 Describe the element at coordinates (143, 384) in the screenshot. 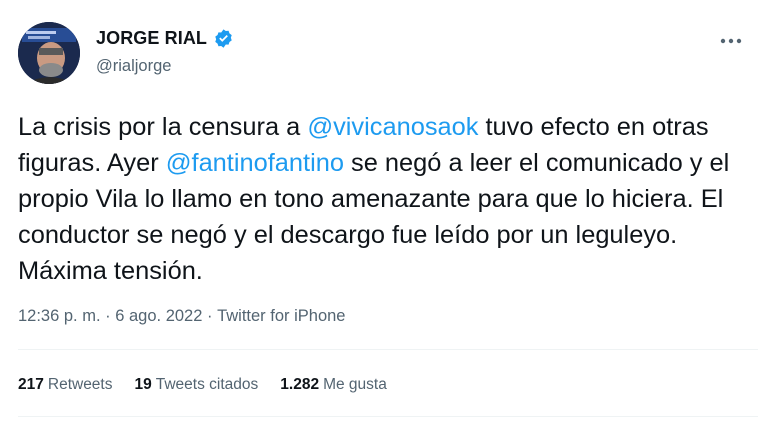

I see `stat-count: 19` at that location.